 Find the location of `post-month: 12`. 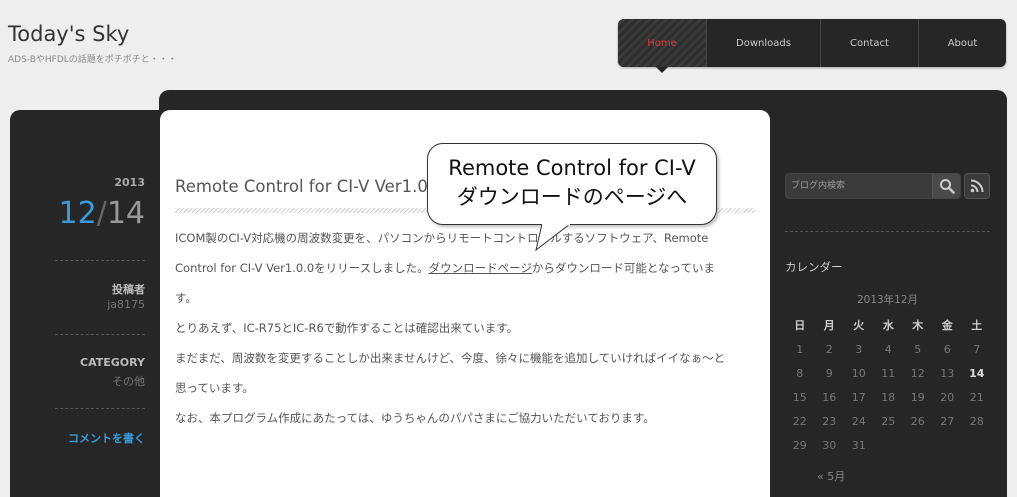

post-month: 12 is located at coordinates (77, 213).